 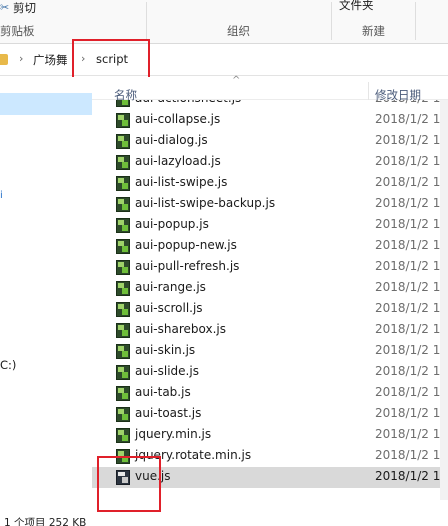 I want to click on address-bar: › 广场舞 › script, so click(x=224, y=60).